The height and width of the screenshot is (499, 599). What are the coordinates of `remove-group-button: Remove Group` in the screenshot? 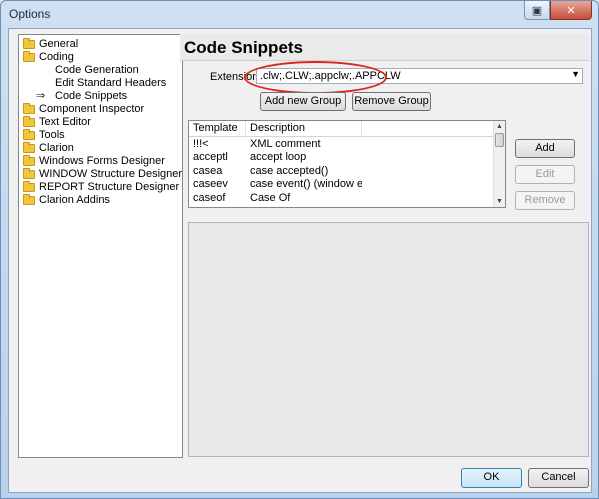 It's located at (391, 101).